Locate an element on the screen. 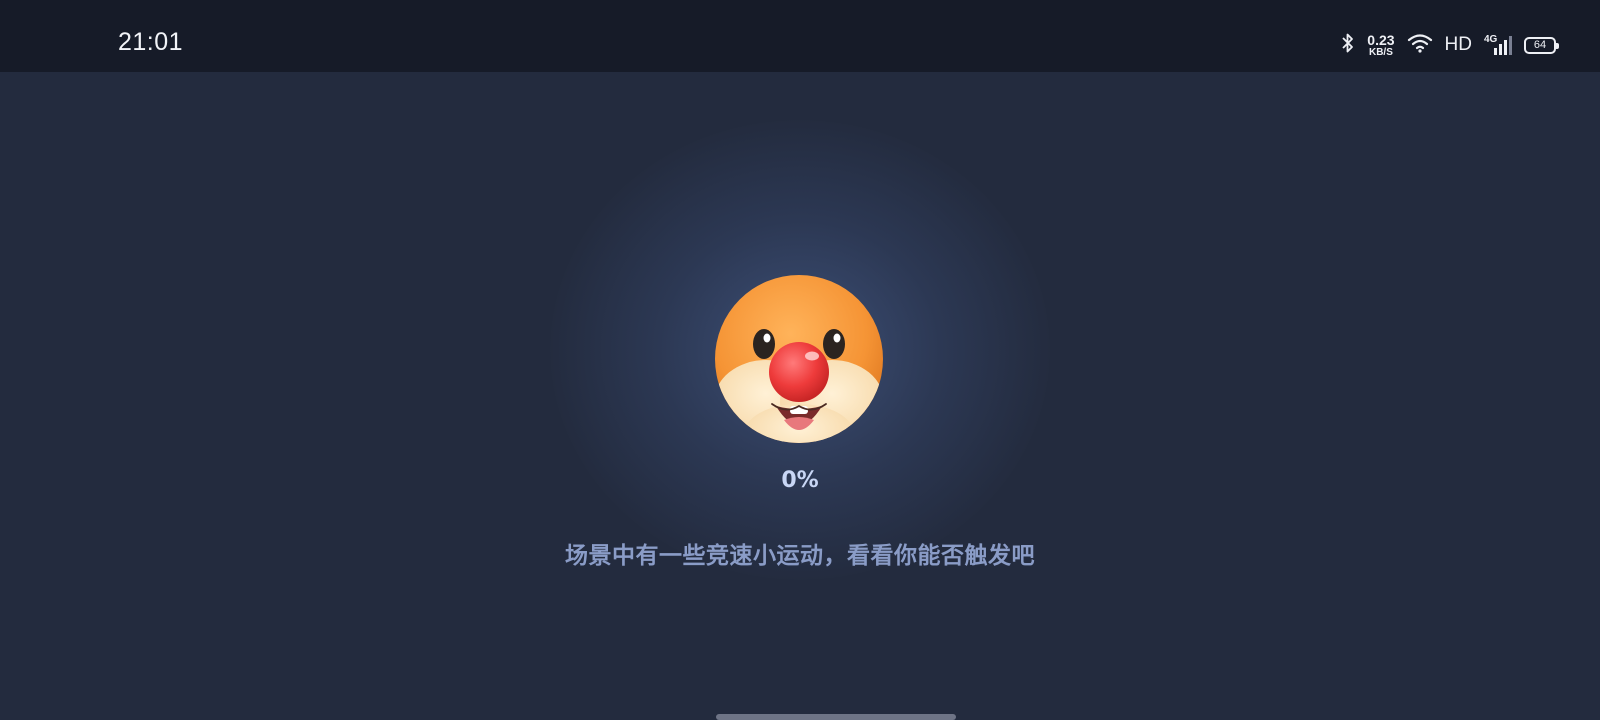  mascot-face-icon is located at coordinates (799, 359).